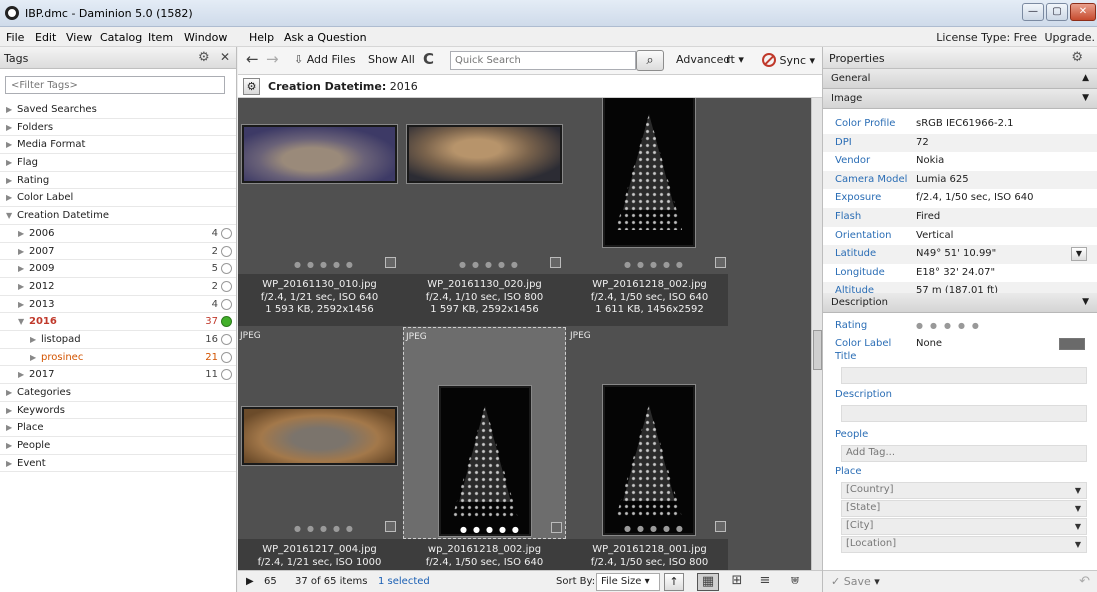 The height and width of the screenshot is (592, 1097). I want to click on tree-item: ▶ Media Format, so click(118, 145).